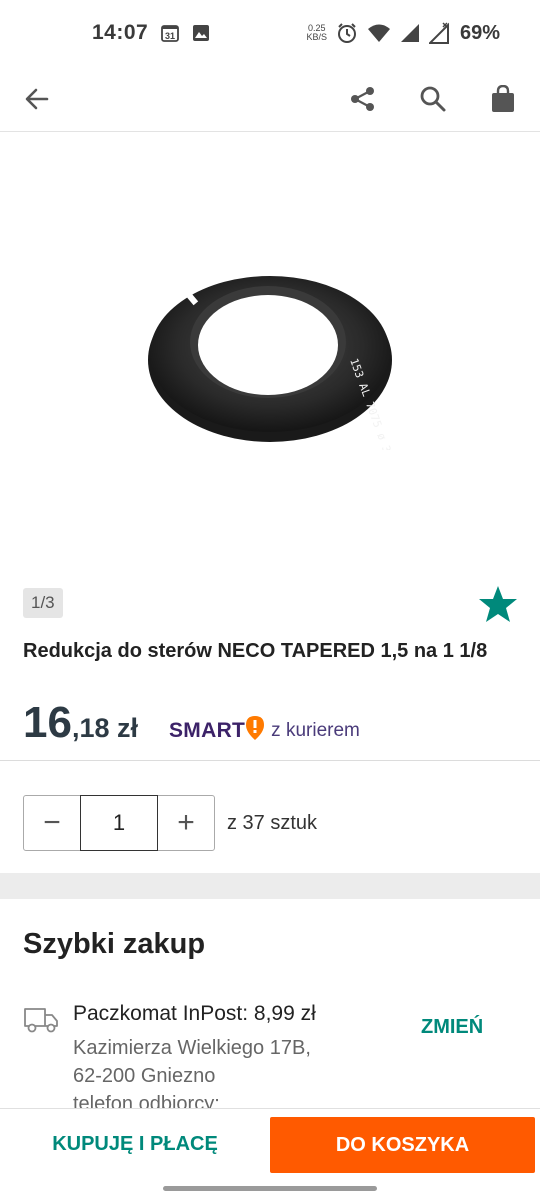 The image size is (540, 1200). Describe the element at coordinates (379, 33) in the screenshot. I see `wifi-icon` at that location.